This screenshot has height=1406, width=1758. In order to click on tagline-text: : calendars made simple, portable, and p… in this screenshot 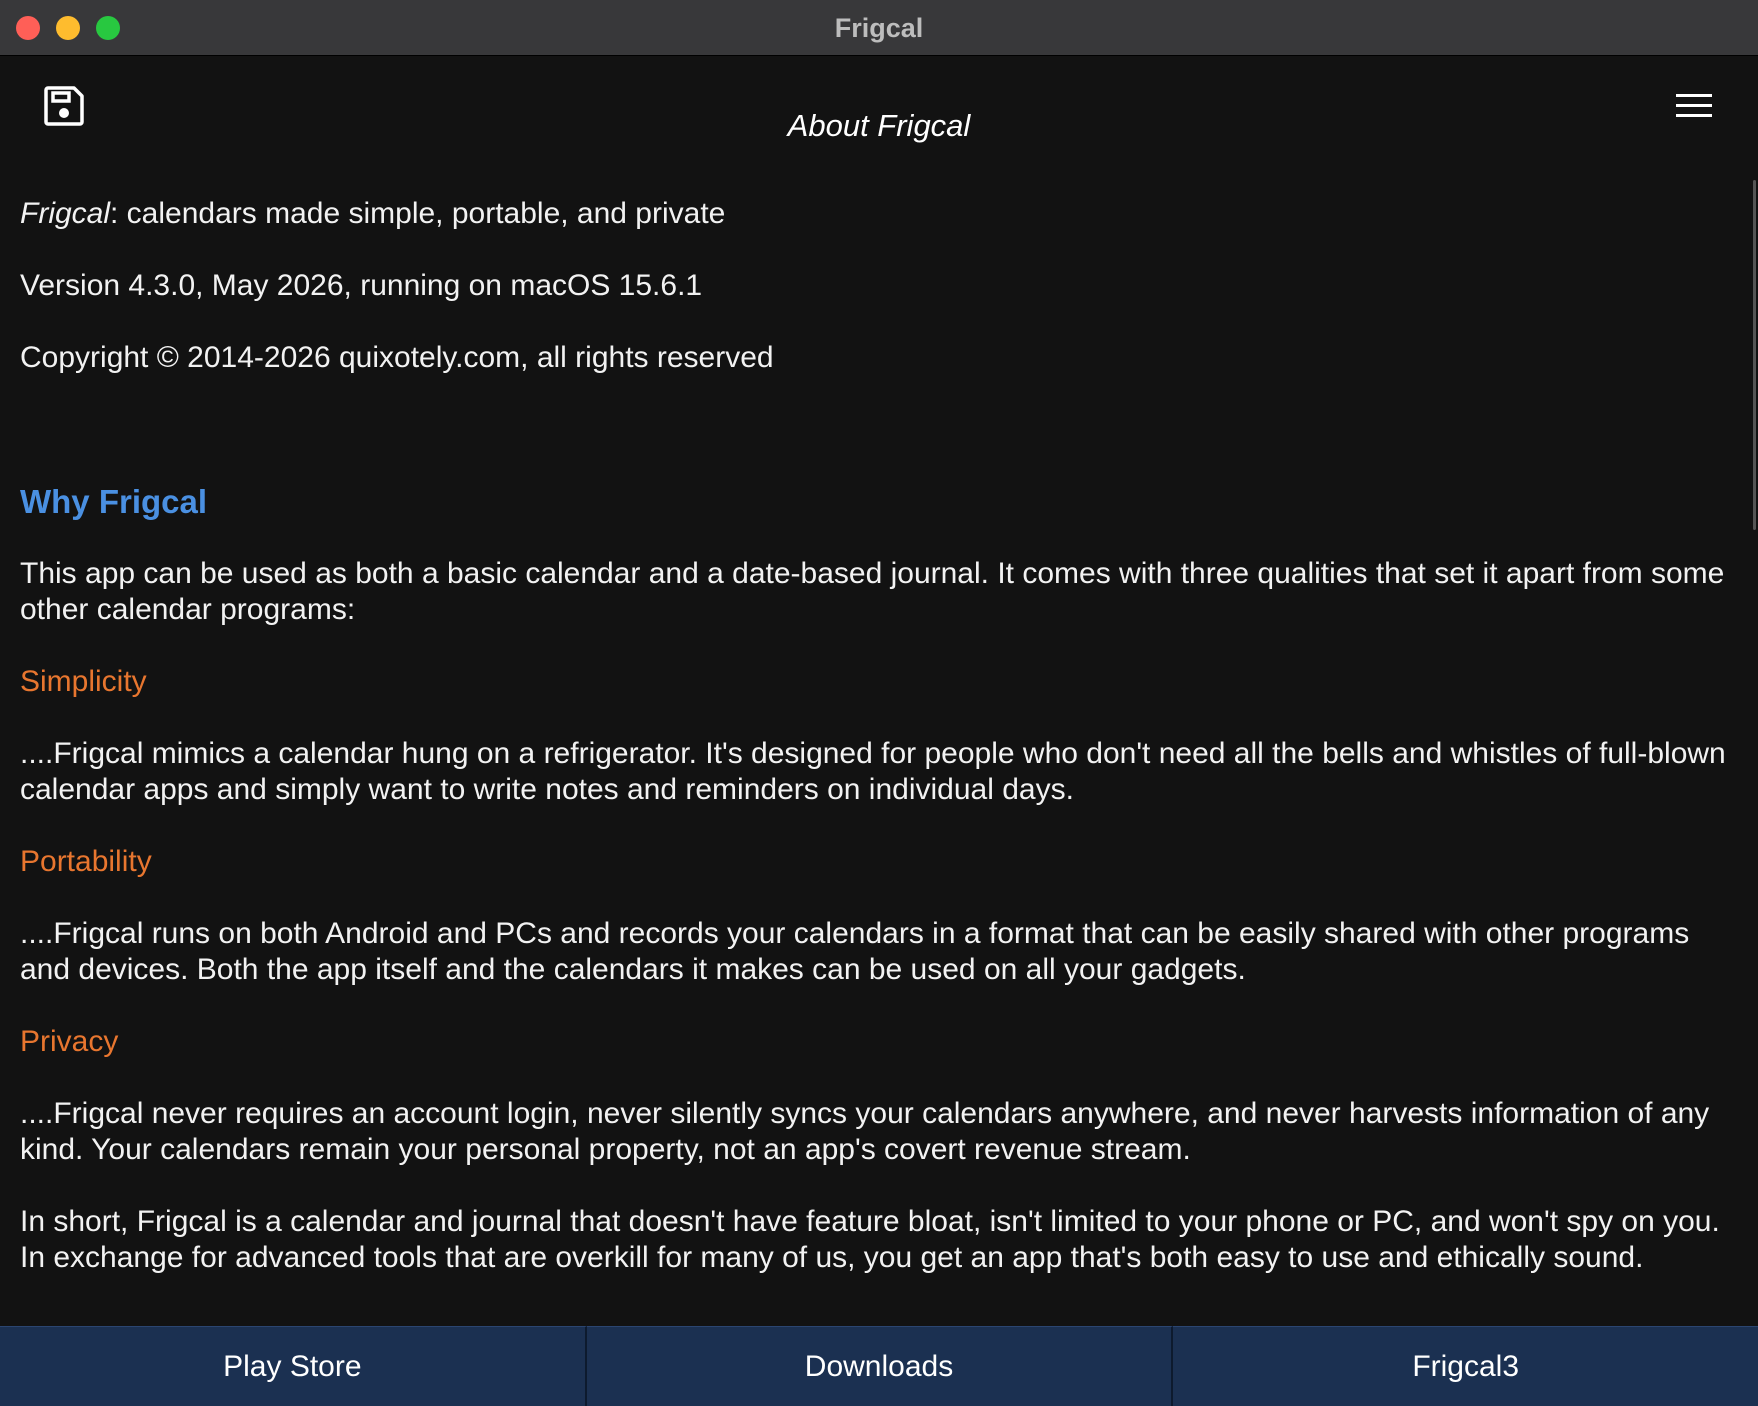, I will do `click(418, 213)`.